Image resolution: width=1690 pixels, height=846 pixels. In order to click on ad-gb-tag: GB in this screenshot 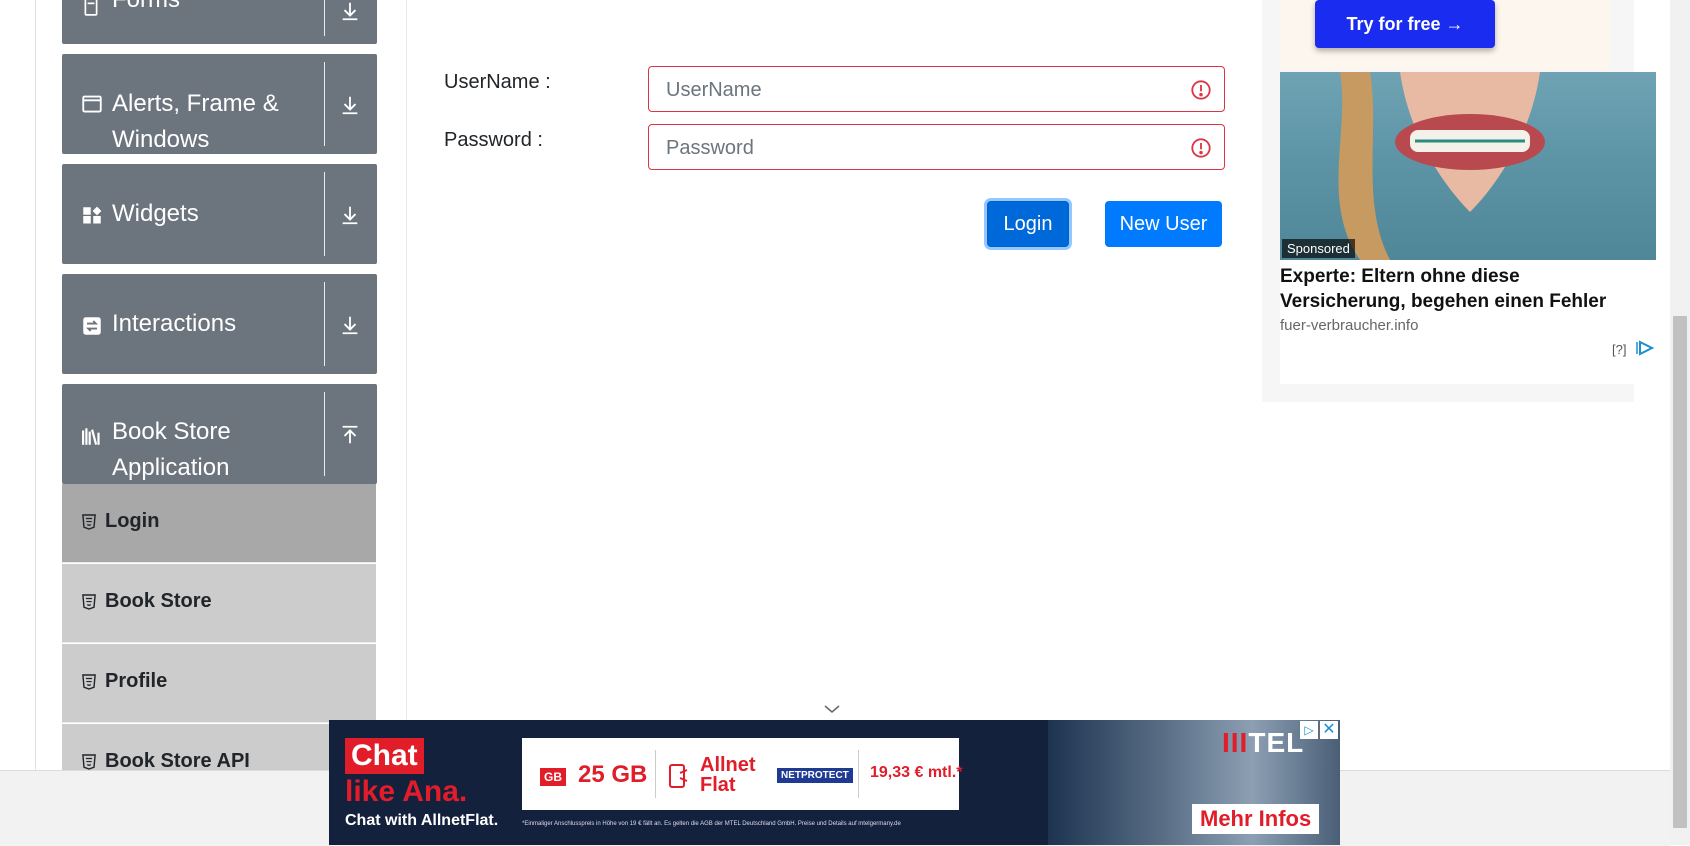, I will do `click(553, 777)`.